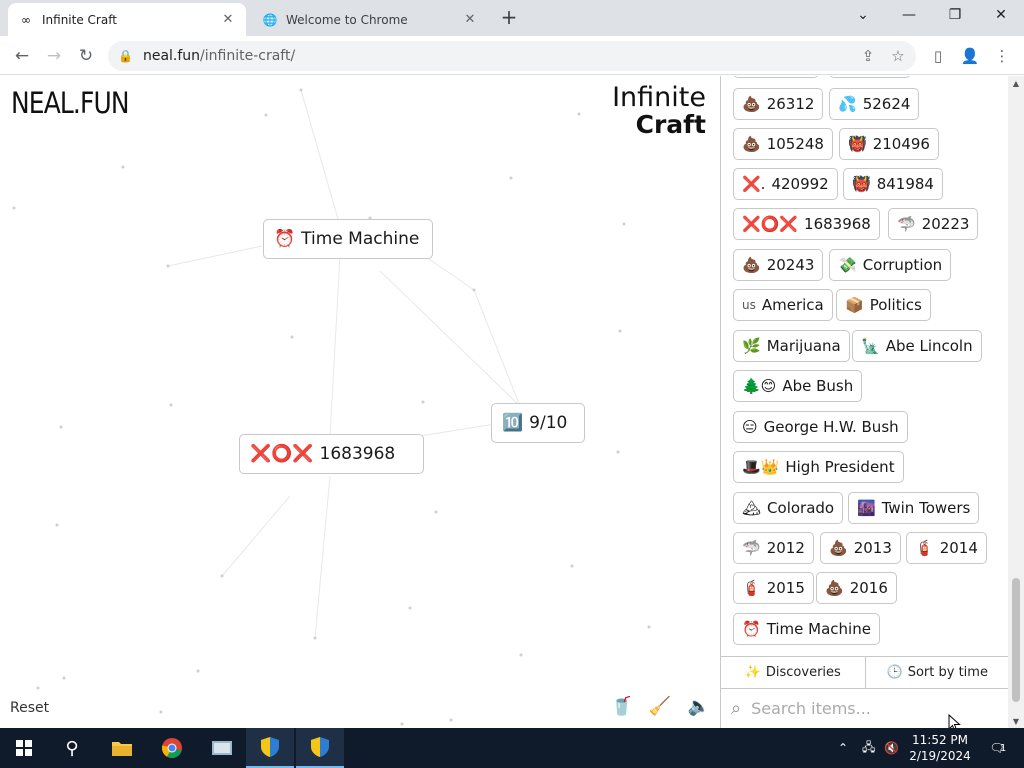  I want to click on sidebar-scrollbar: ▲ ▼, so click(1016, 402).